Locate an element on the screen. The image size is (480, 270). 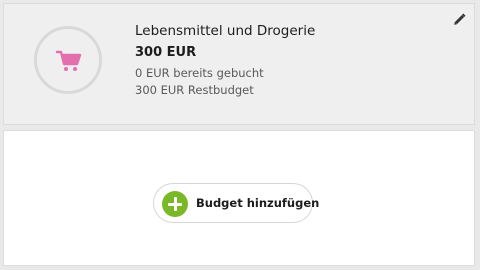
budget-category-title: Lebensmittel und Drogerie is located at coordinates (225, 31).